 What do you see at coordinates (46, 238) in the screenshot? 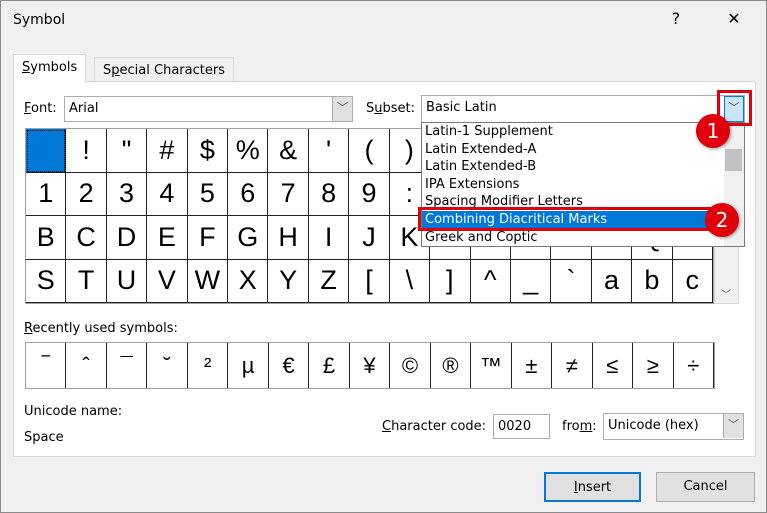
I see `symbol-cell: B` at bounding box center [46, 238].